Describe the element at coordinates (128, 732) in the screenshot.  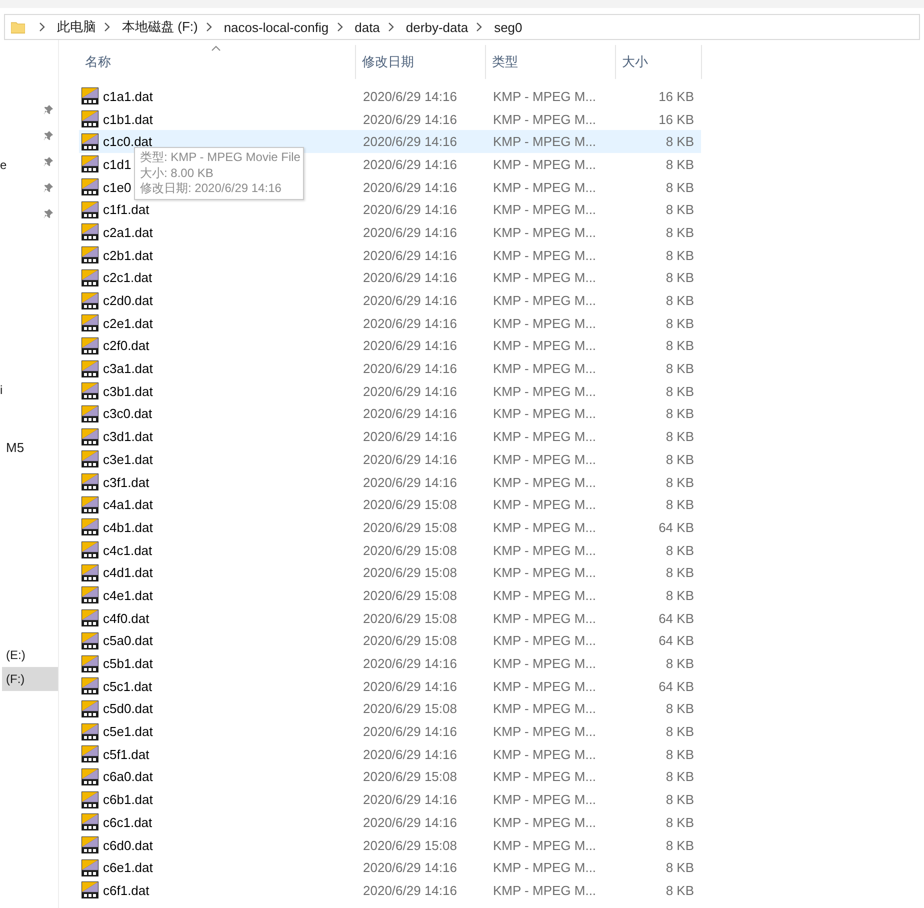
I see `file-name: c5e1.dat` at that location.